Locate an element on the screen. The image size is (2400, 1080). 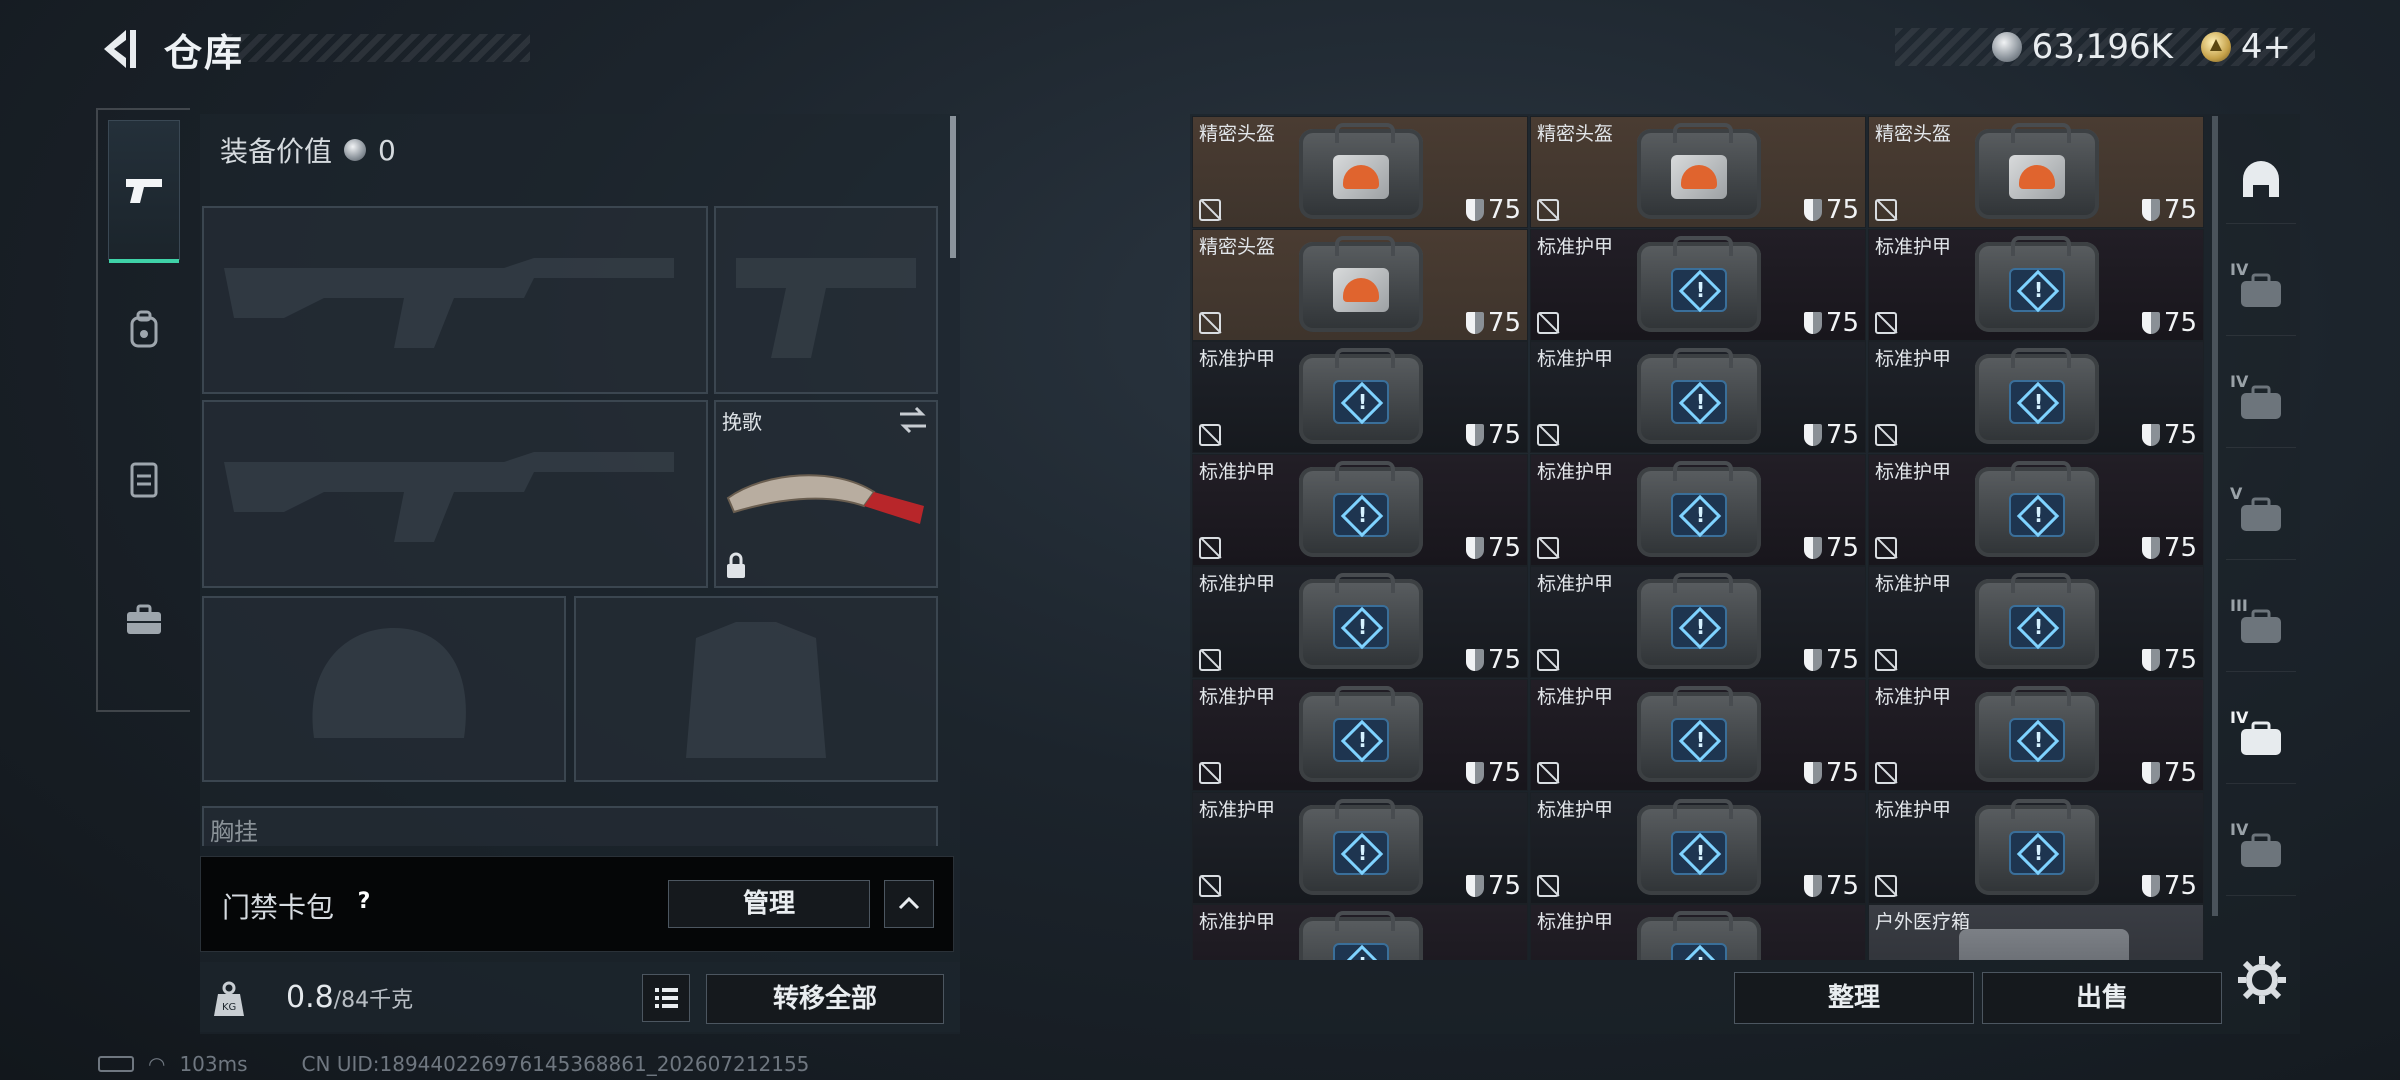
chest-rig-label: 胸挂 is located at coordinates (234, 832).